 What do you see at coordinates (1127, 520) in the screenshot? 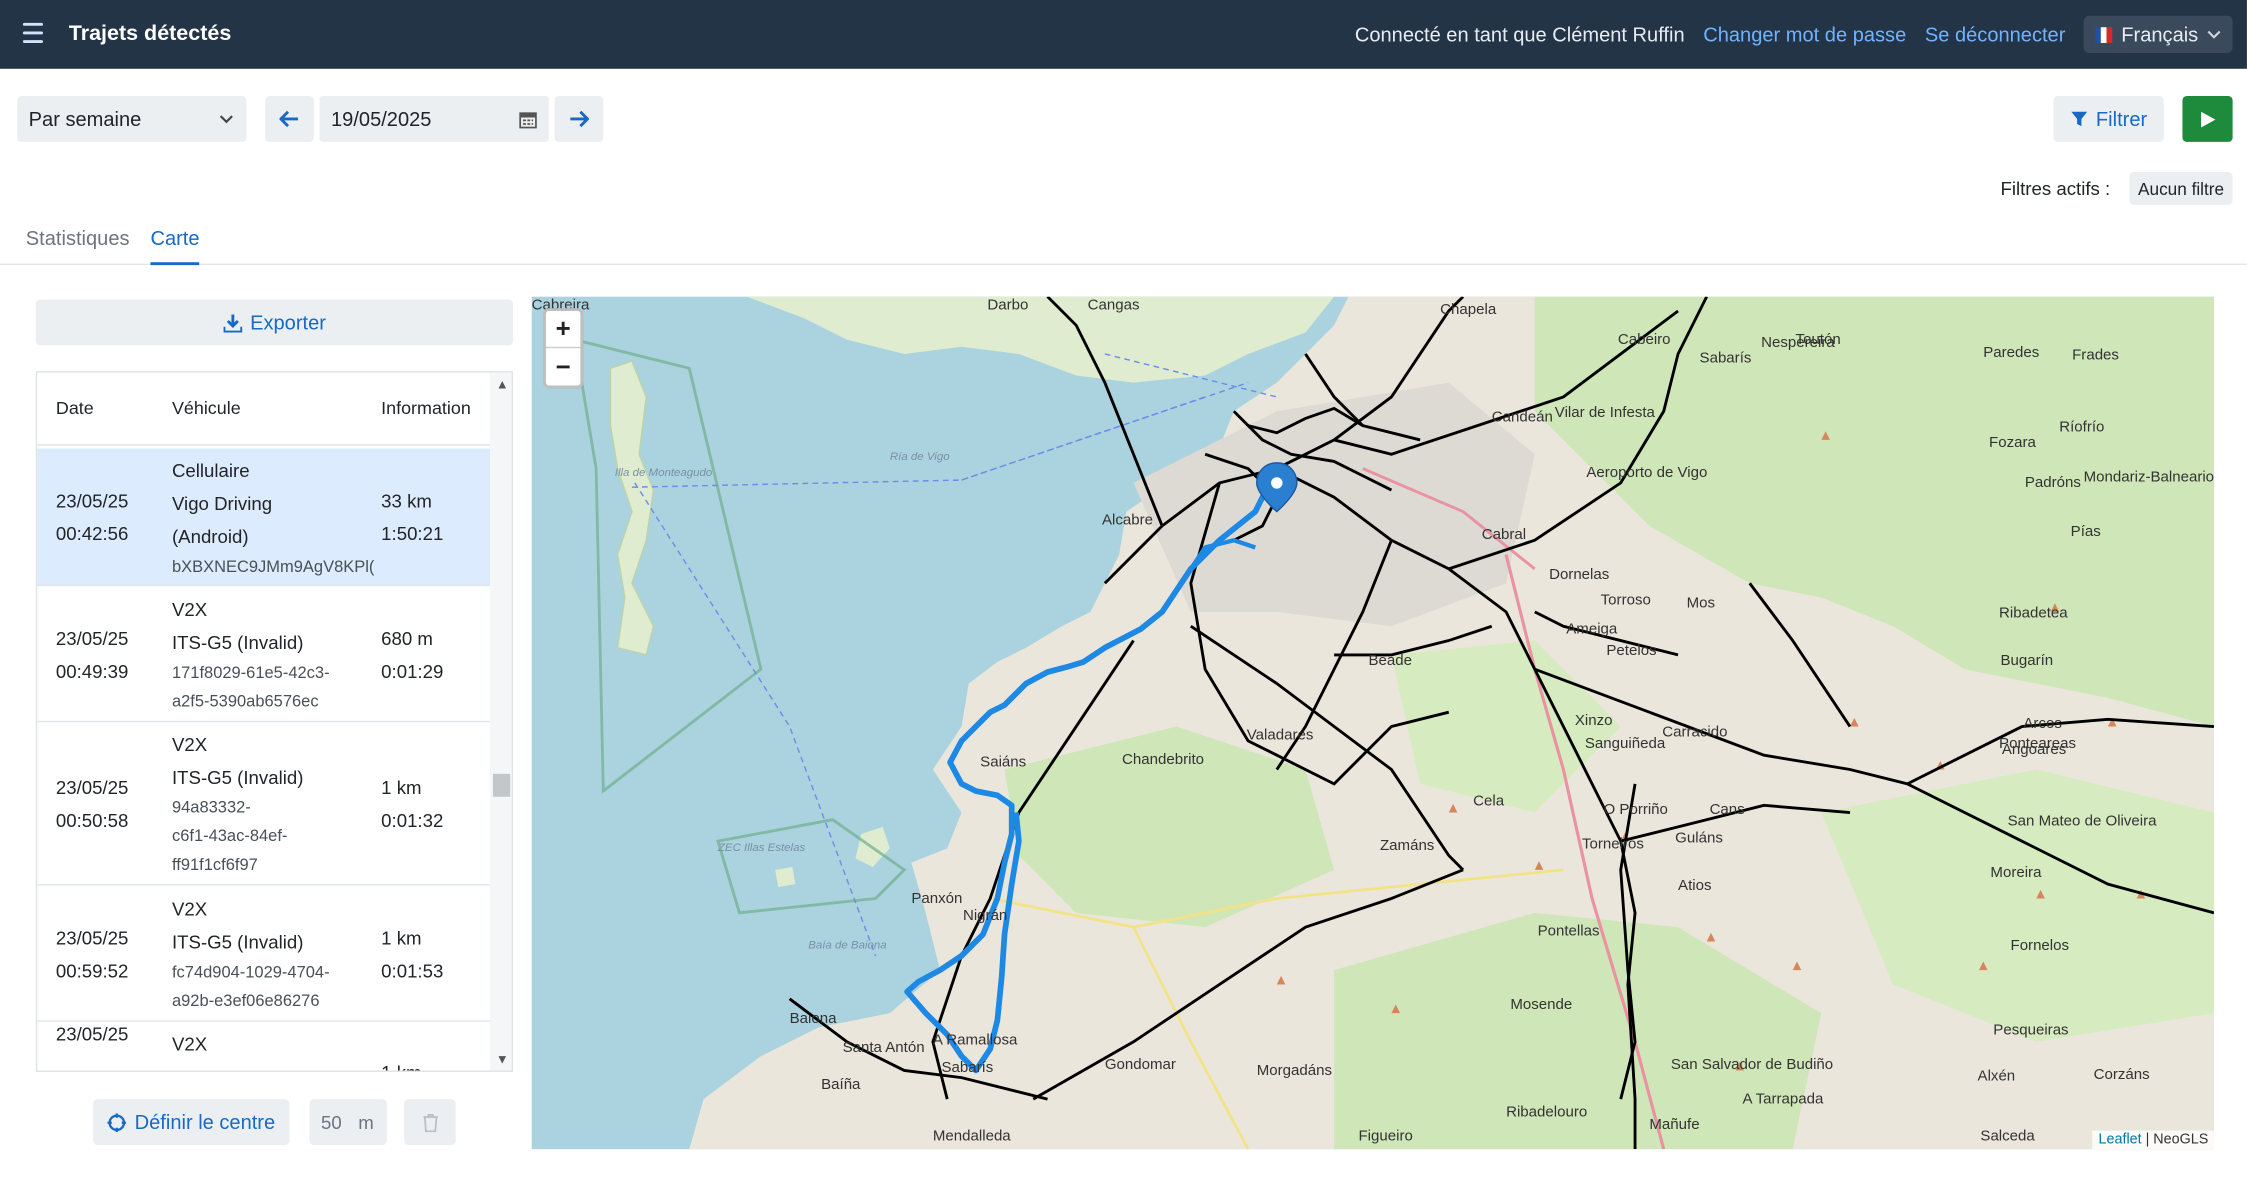
I see `map-place-label: Alcabre` at bounding box center [1127, 520].